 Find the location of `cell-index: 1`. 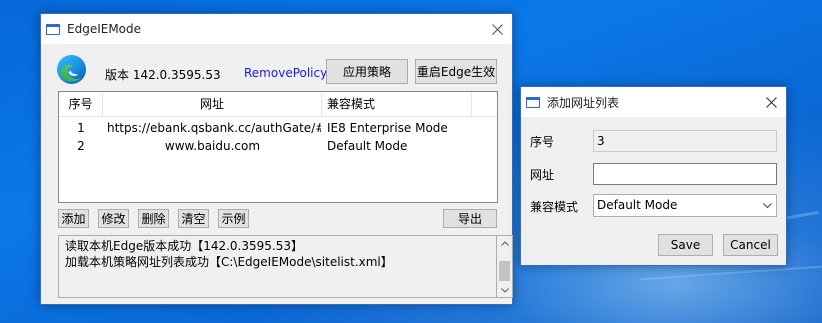

cell-index: 1 is located at coordinates (81, 128).